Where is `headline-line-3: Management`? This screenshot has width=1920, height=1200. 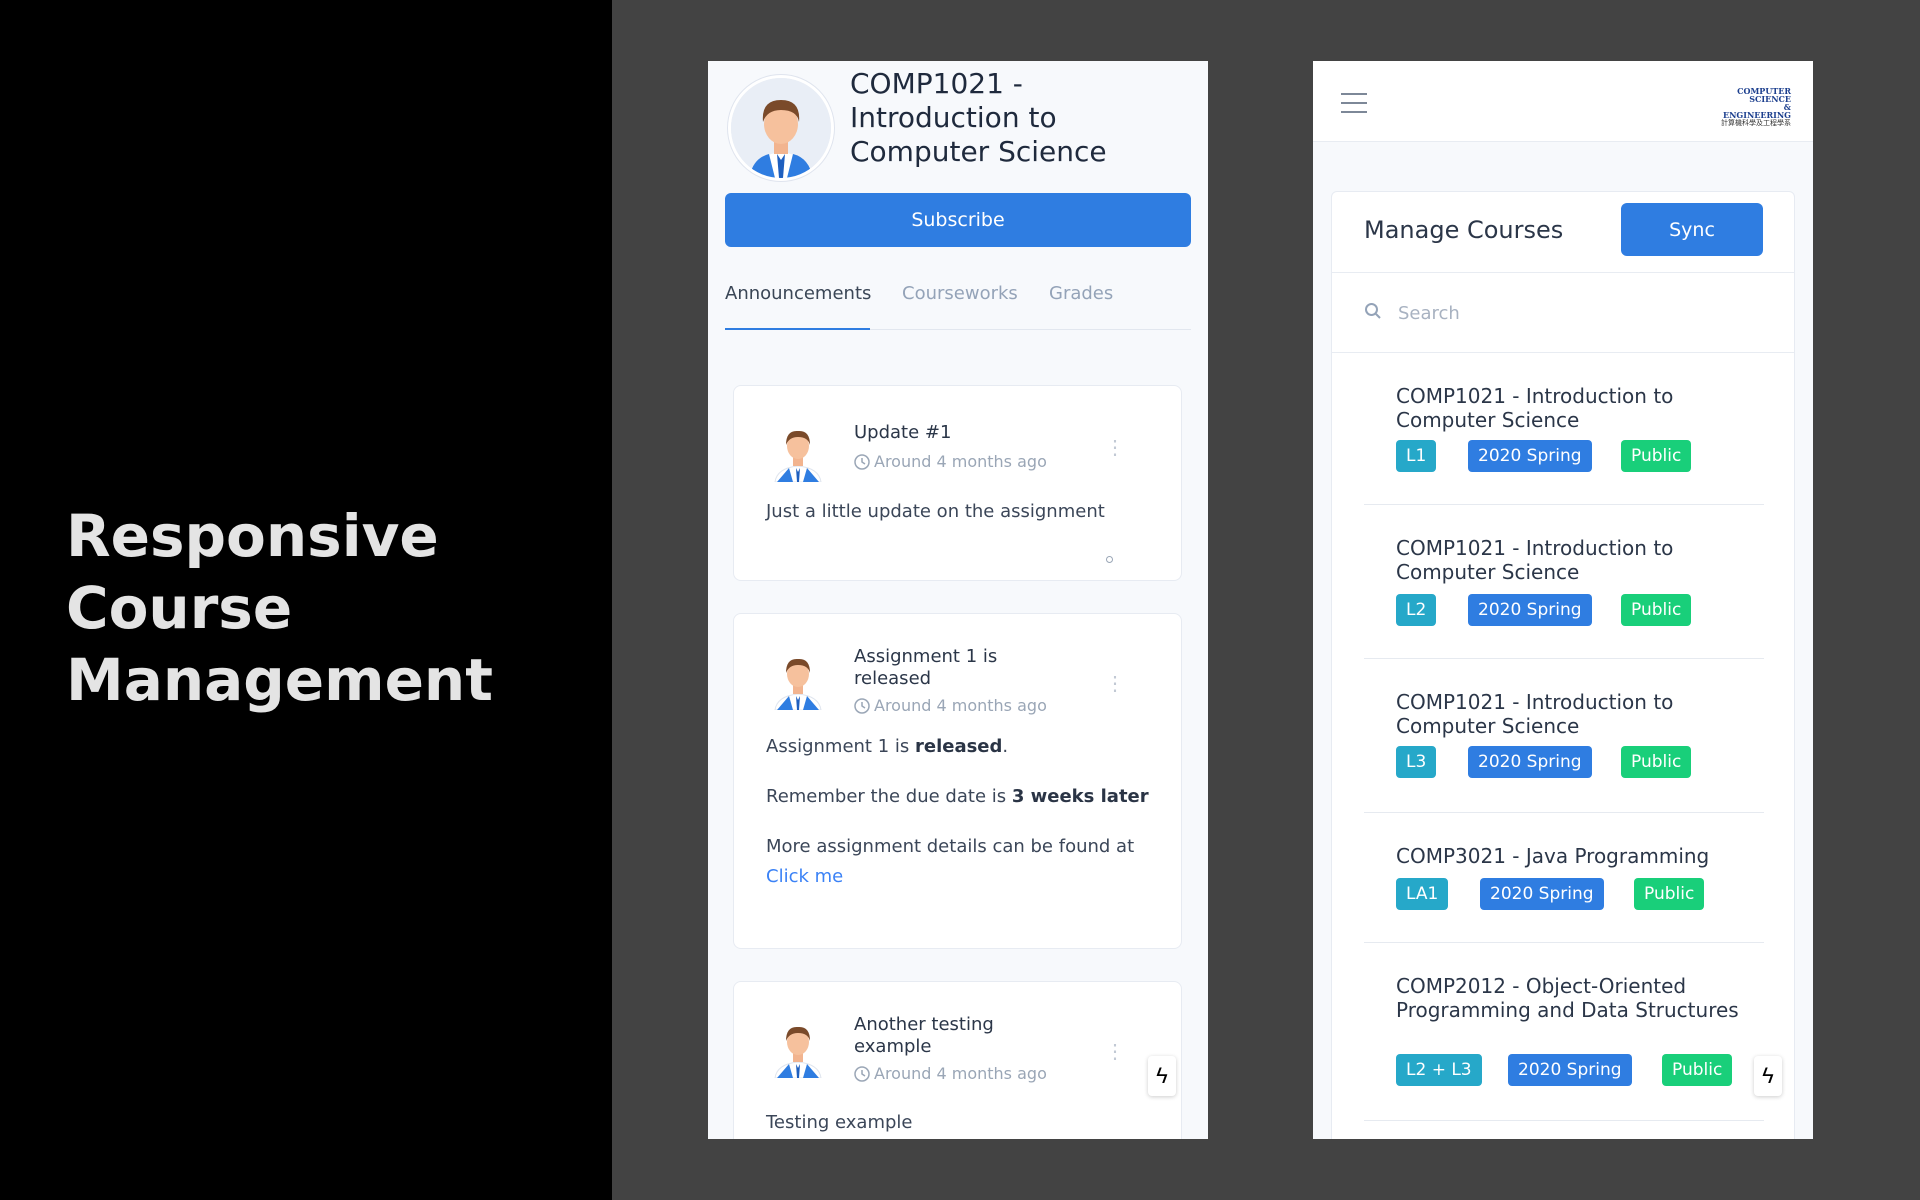
headline-line-3: Management is located at coordinates (279, 680).